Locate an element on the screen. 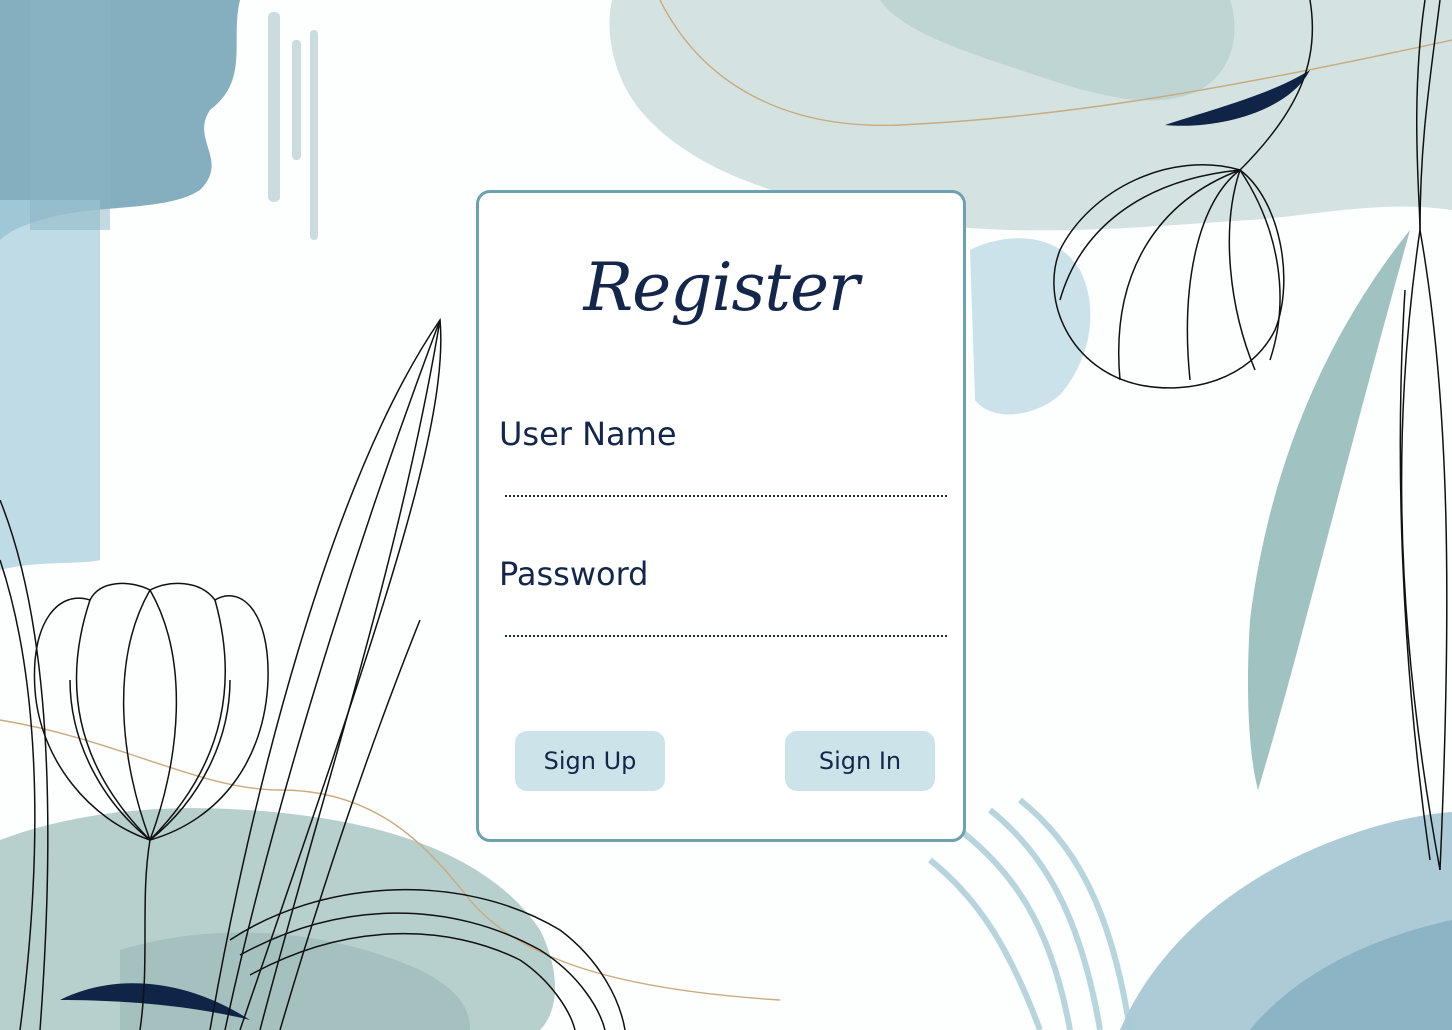  password-label: Password is located at coordinates (574, 574).